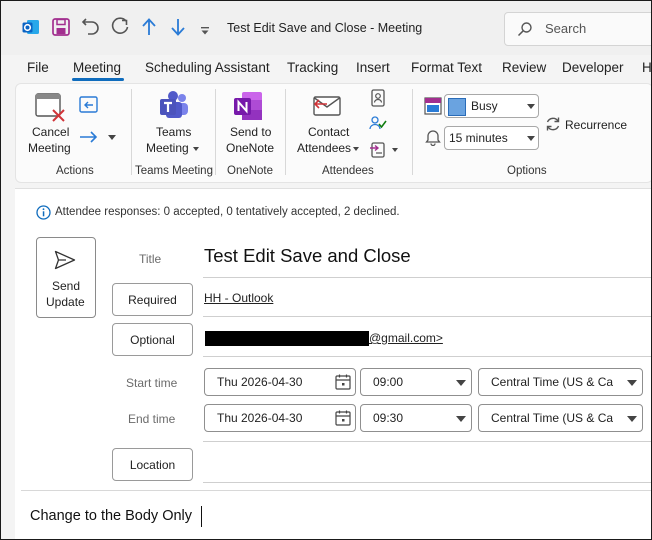  What do you see at coordinates (416, 418) in the screenshot?
I see `end-time-dropdown: 09:30` at bounding box center [416, 418].